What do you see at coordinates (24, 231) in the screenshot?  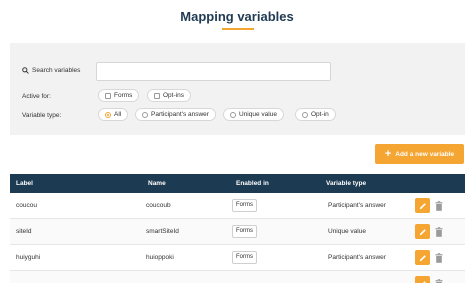 I see `row-label: siteId` at bounding box center [24, 231].